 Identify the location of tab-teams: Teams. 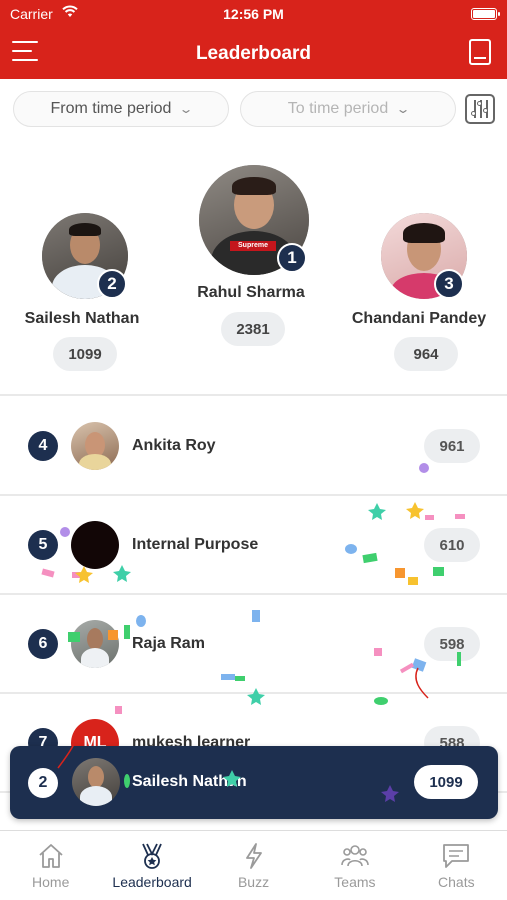
(354, 865).